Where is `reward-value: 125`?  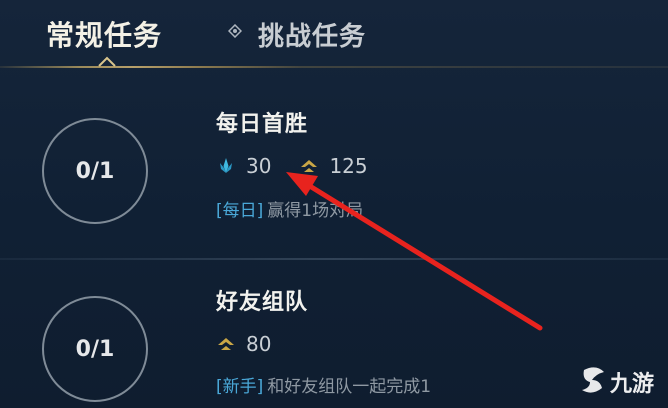
reward-value: 125 is located at coordinates (348, 166).